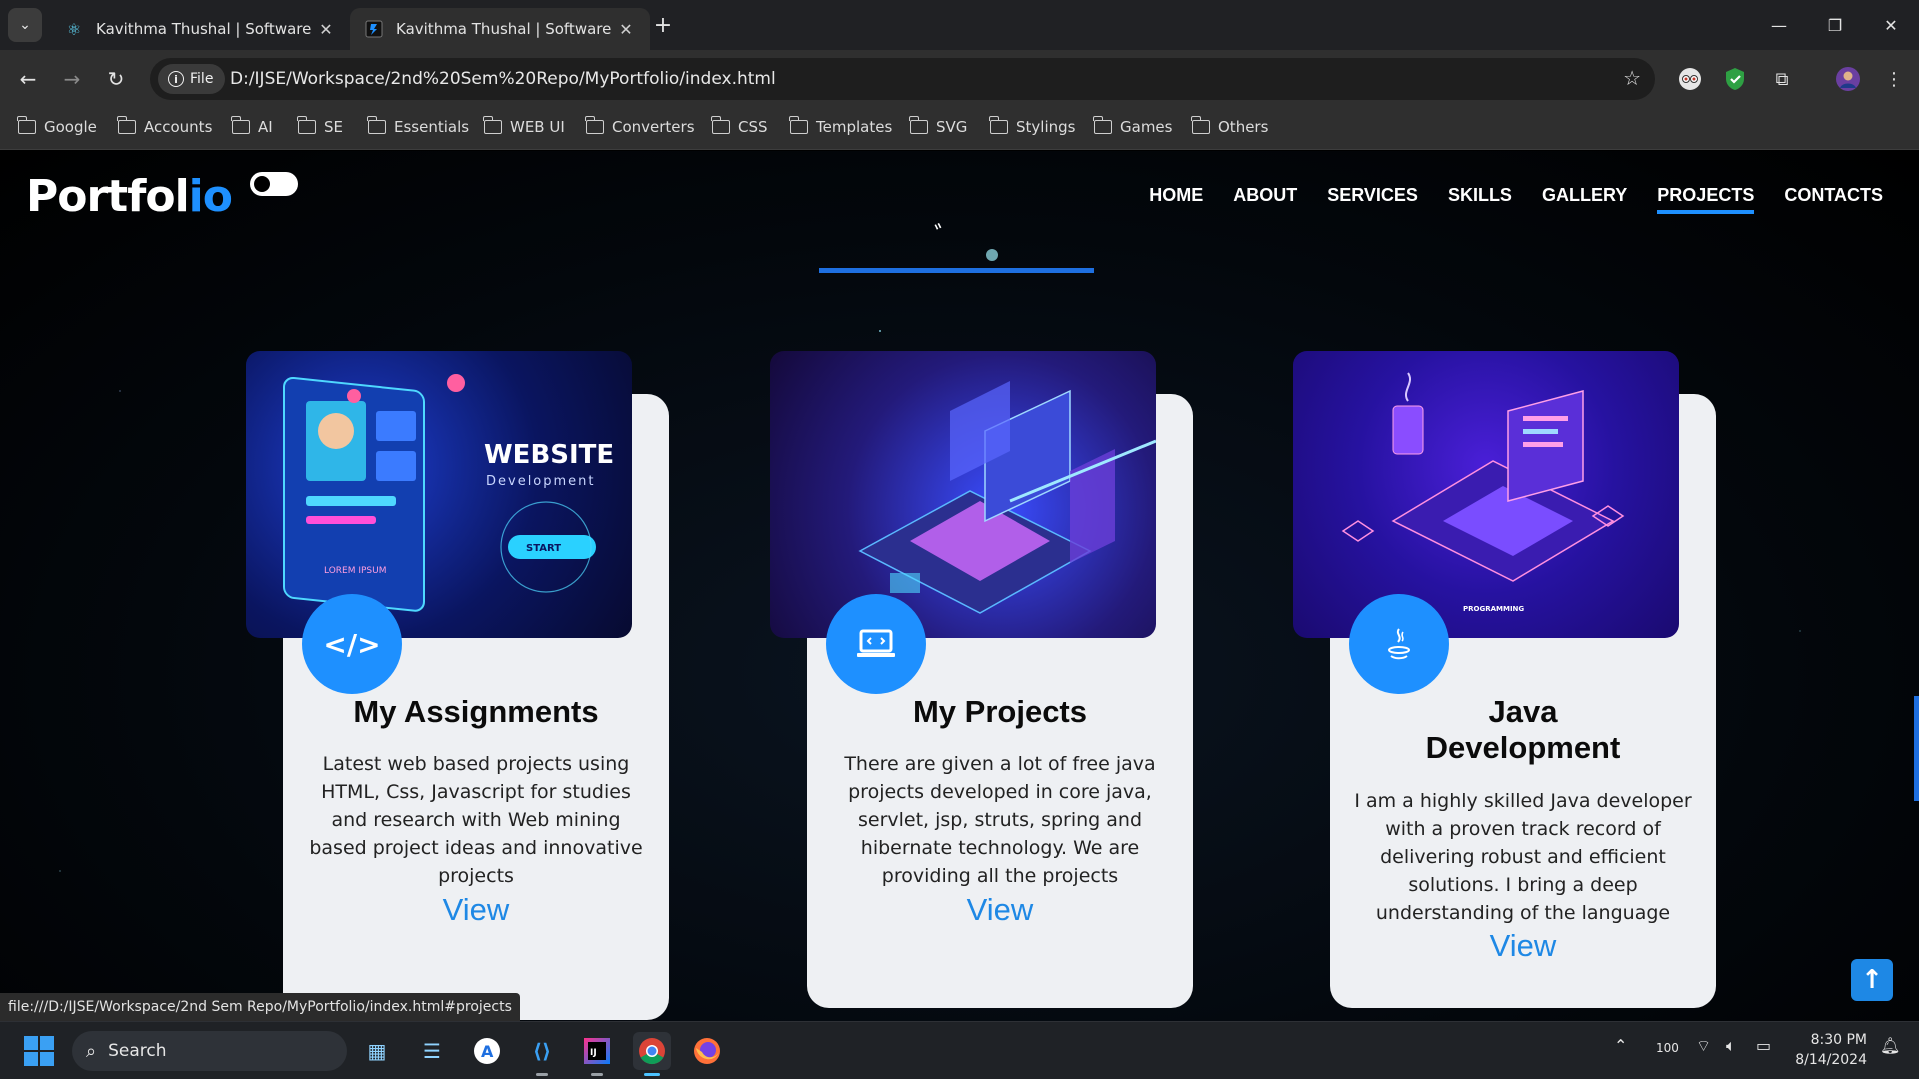  What do you see at coordinates (1584, 198) in the screenshot?
I see `nav-gallery: GALLERY` at bounding box center [1584, 198].